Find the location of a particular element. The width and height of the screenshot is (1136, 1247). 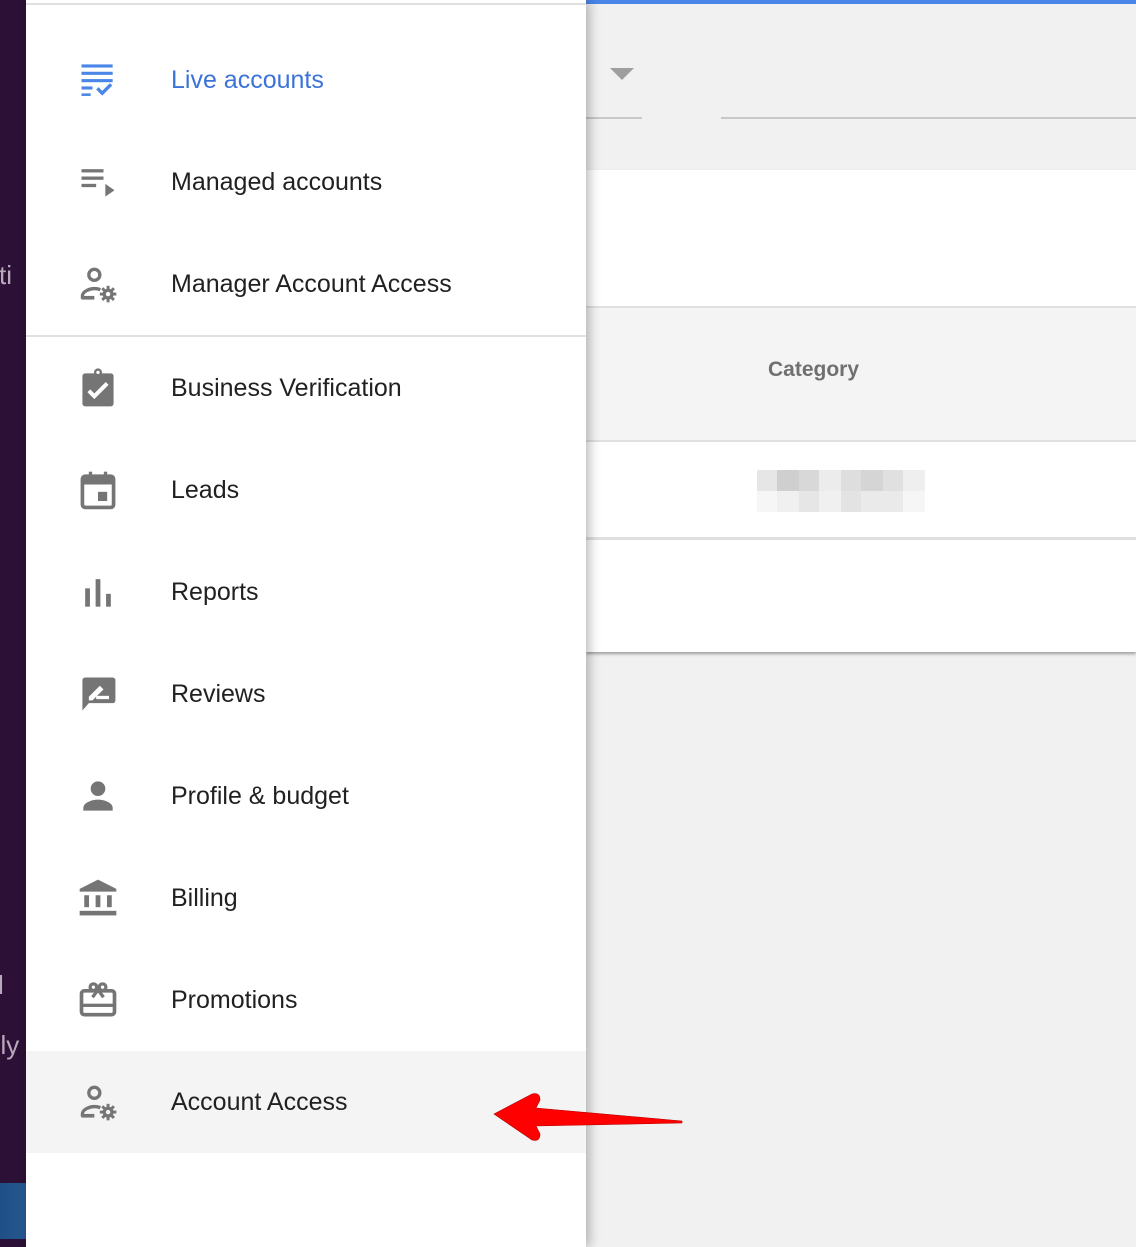

bank-icon is located at coordinates (98, 898).